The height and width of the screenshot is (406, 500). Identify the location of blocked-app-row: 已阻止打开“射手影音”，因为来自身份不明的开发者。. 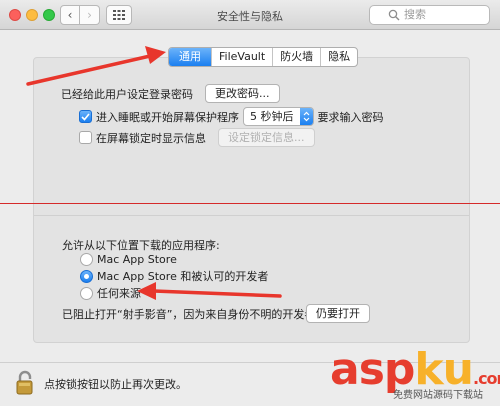
(194, 314).